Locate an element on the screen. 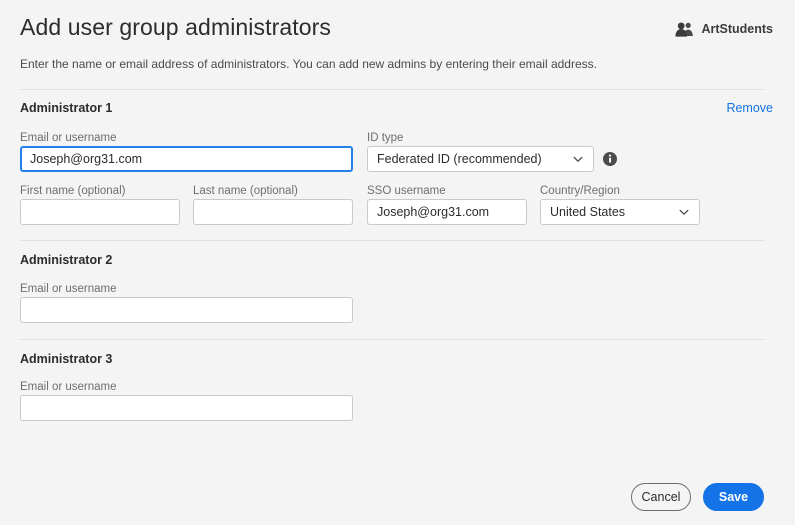 The width and height of the screenshot is (795, 525). cancel-button: Cancel is located at coordinates (661, 497).